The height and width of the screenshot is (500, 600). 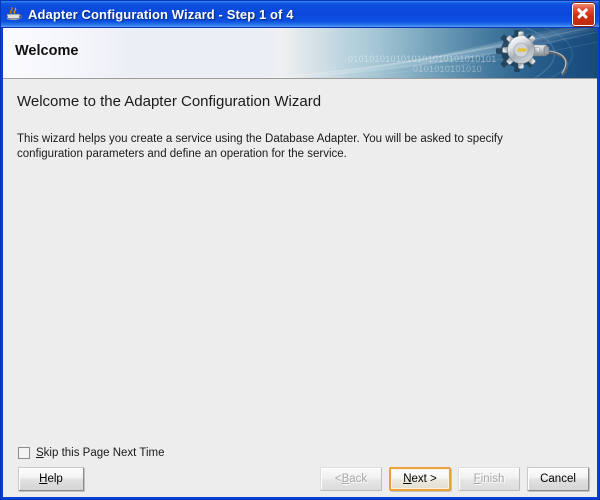 What do you see at coordinates (104, 453) in the screenshot?
I see `skip-page-label-rest: kip this Page Next Time` at bounding box center [104, 453].